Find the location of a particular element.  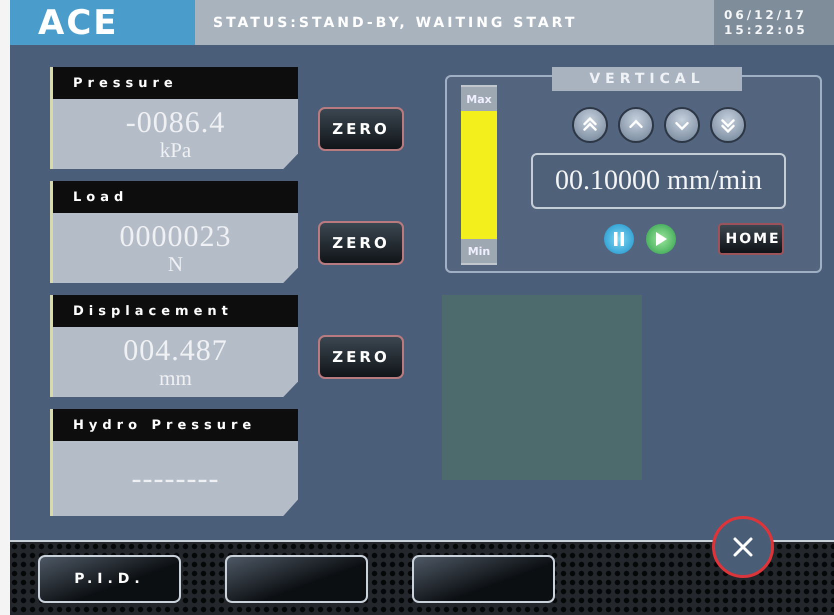

readout-label: Displacement is located at coordinates (153, 311).